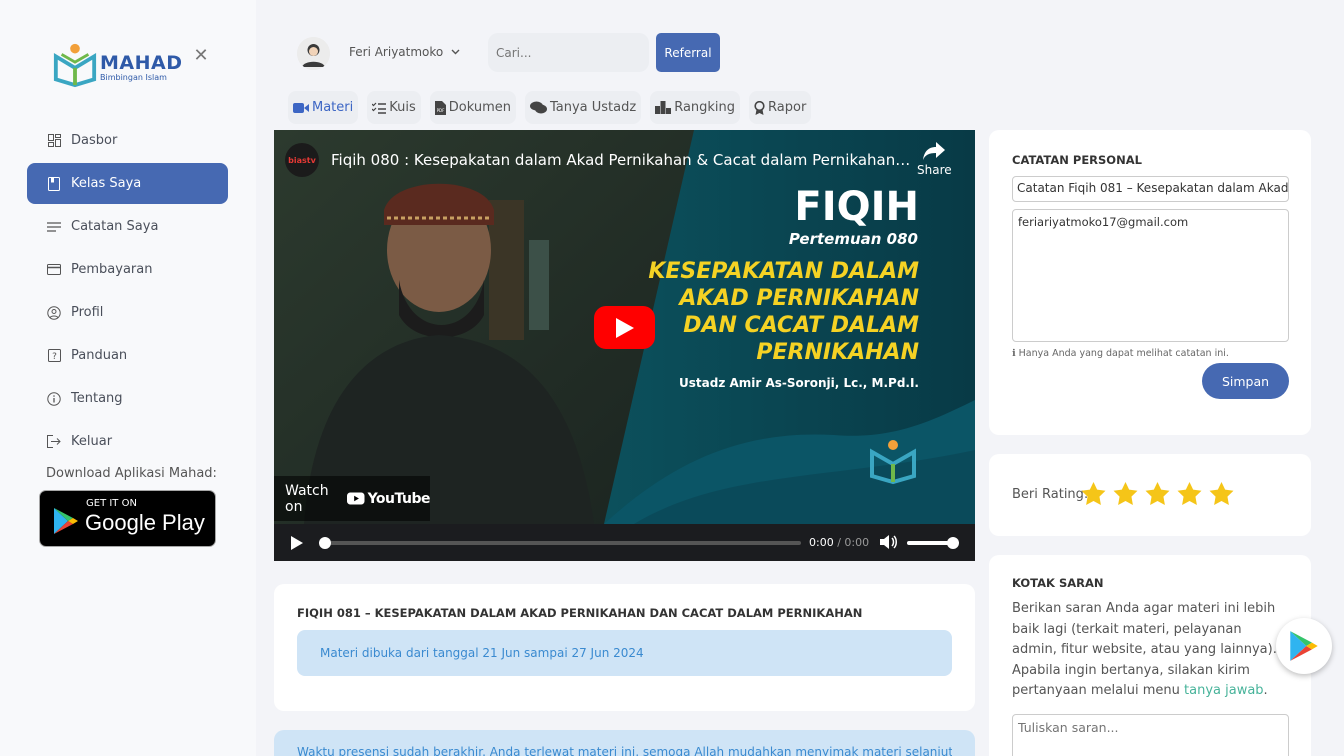 The height and width of the screenshot is (756, 1344). What do you see at coordinates (856, 207) in the screenshot?
I see `thumb-heading: FIQIH` at bounding box center [856, 207].